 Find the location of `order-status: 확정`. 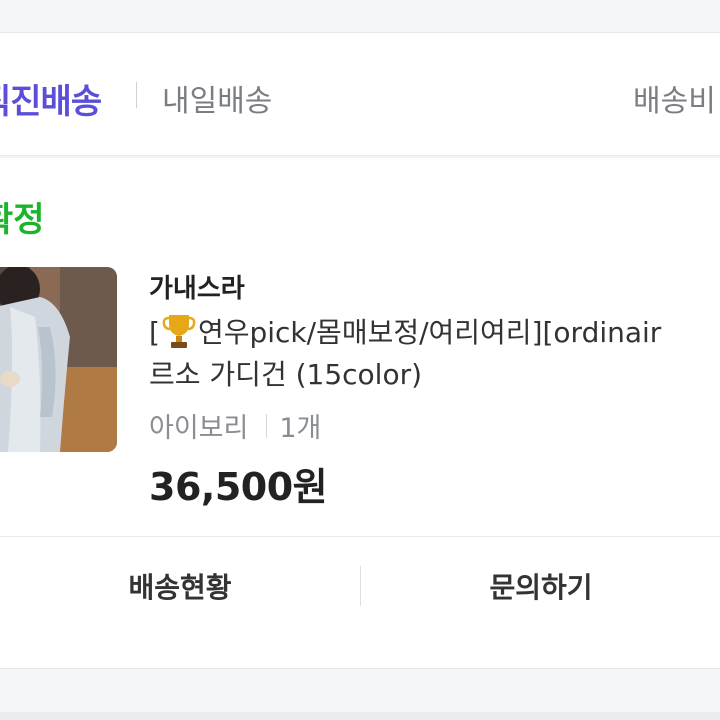

order-status: 확정 is located at coordinates (22, 220).